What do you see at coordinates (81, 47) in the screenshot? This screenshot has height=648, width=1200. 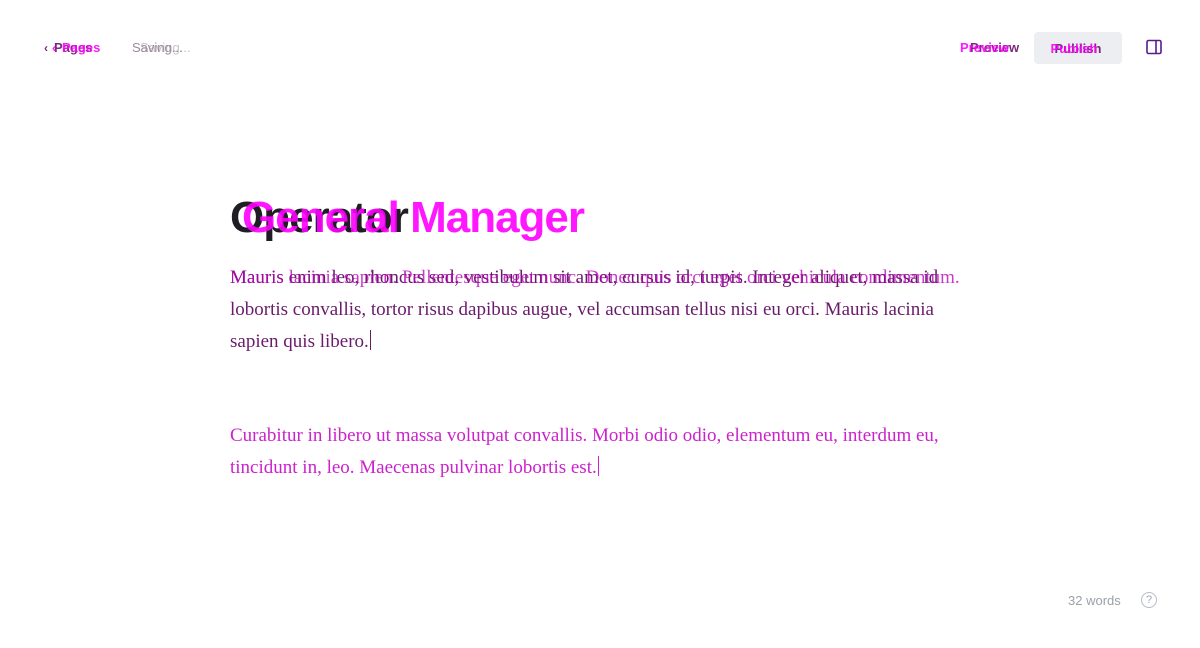 I see `back-label: Pages` at bounding box center [81, 47].